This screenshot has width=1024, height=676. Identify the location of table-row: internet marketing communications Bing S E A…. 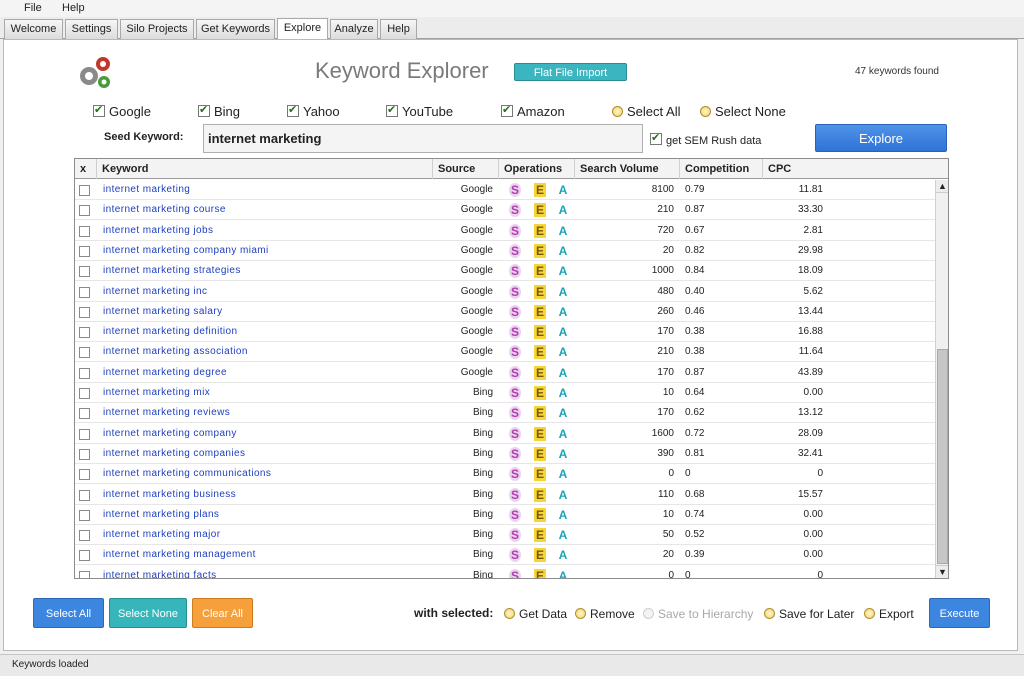
(505, 474).